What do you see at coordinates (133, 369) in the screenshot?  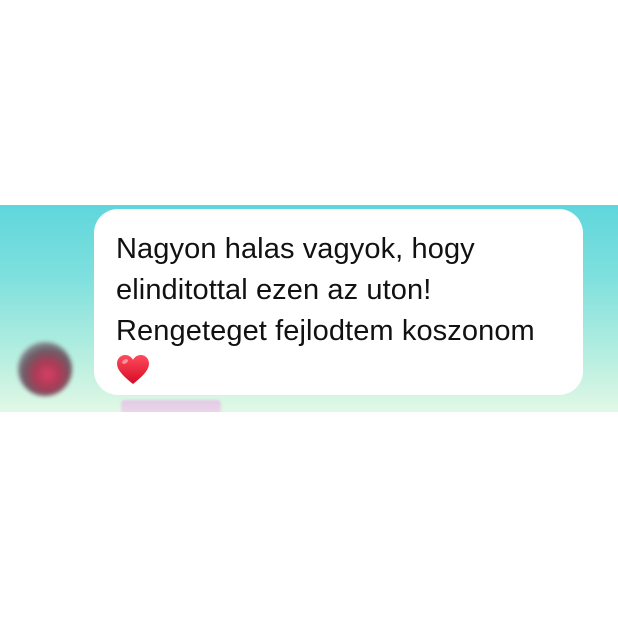 I see `heart-icon` at bounding box center [133, 369].